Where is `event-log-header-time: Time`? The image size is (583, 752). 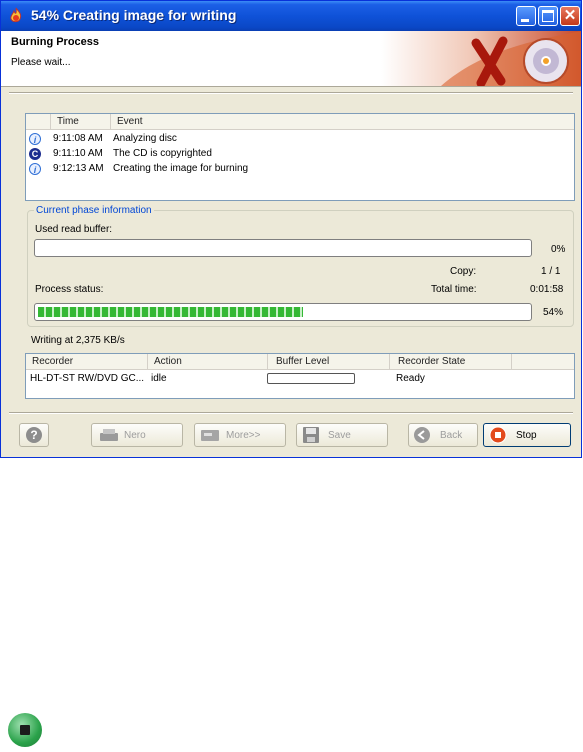
event-log-header-time: Time is located at coordinates (81, 122).